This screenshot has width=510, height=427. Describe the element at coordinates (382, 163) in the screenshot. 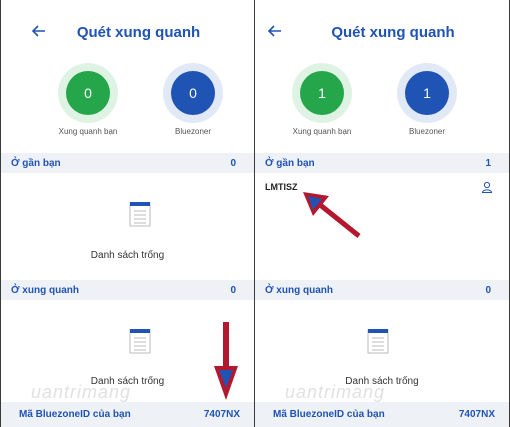

I see `near-section-header: Ở gần bạn 1` at that location.